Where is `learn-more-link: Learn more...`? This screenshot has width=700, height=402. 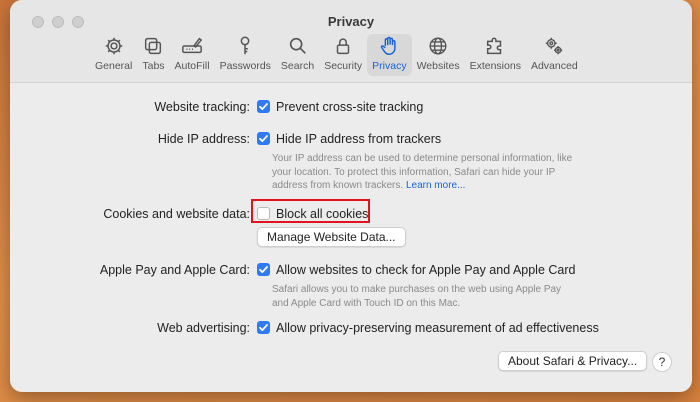 learn-more-link: Learn more... is located at coordinates (435, 185).